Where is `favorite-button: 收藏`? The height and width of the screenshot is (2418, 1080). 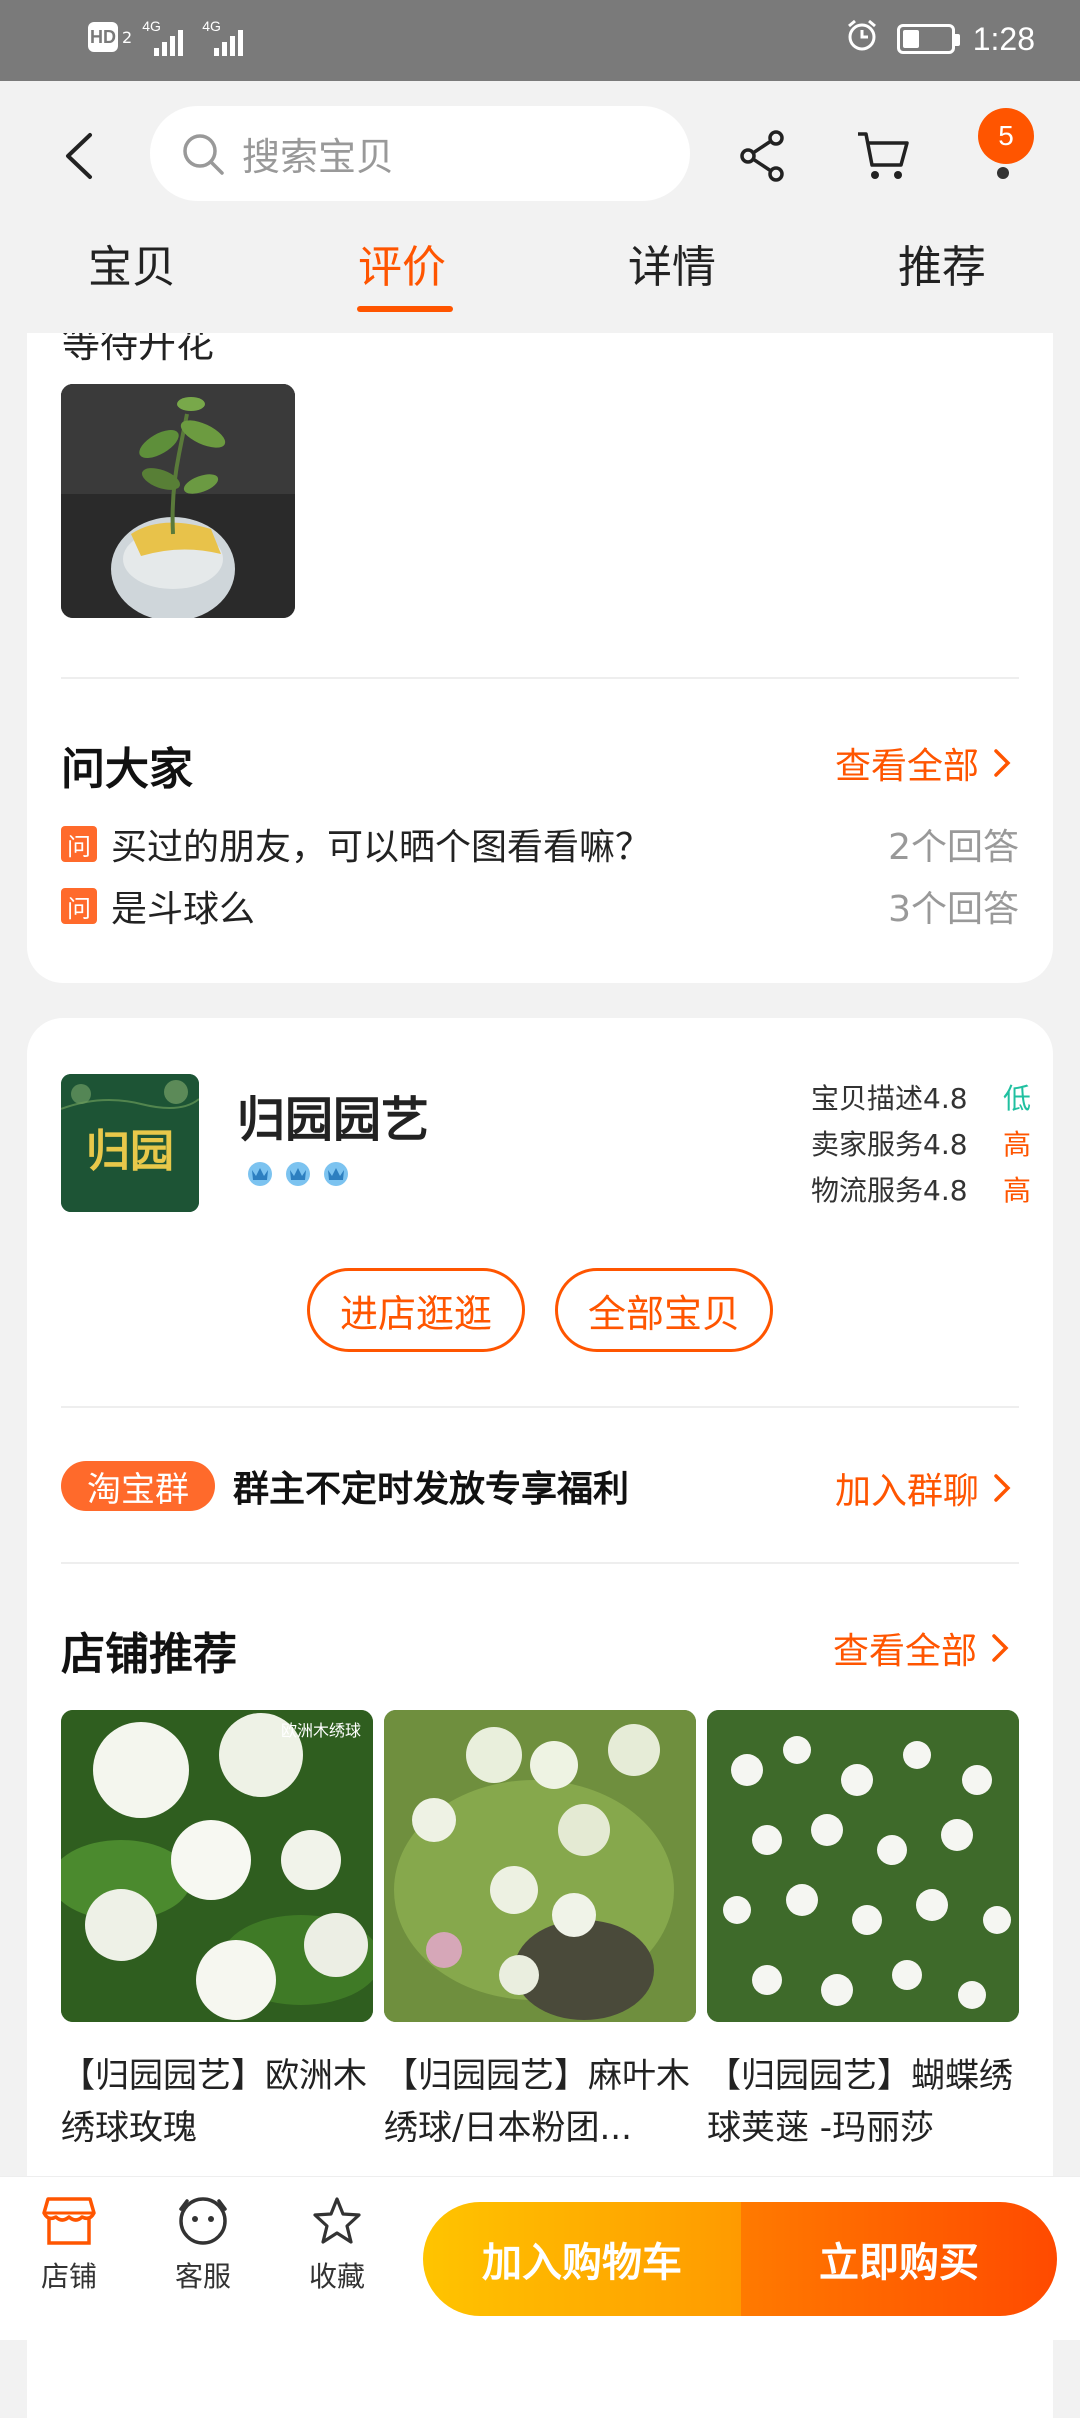 favorite-button: 收藏 is located at coordinates (337, 2245).